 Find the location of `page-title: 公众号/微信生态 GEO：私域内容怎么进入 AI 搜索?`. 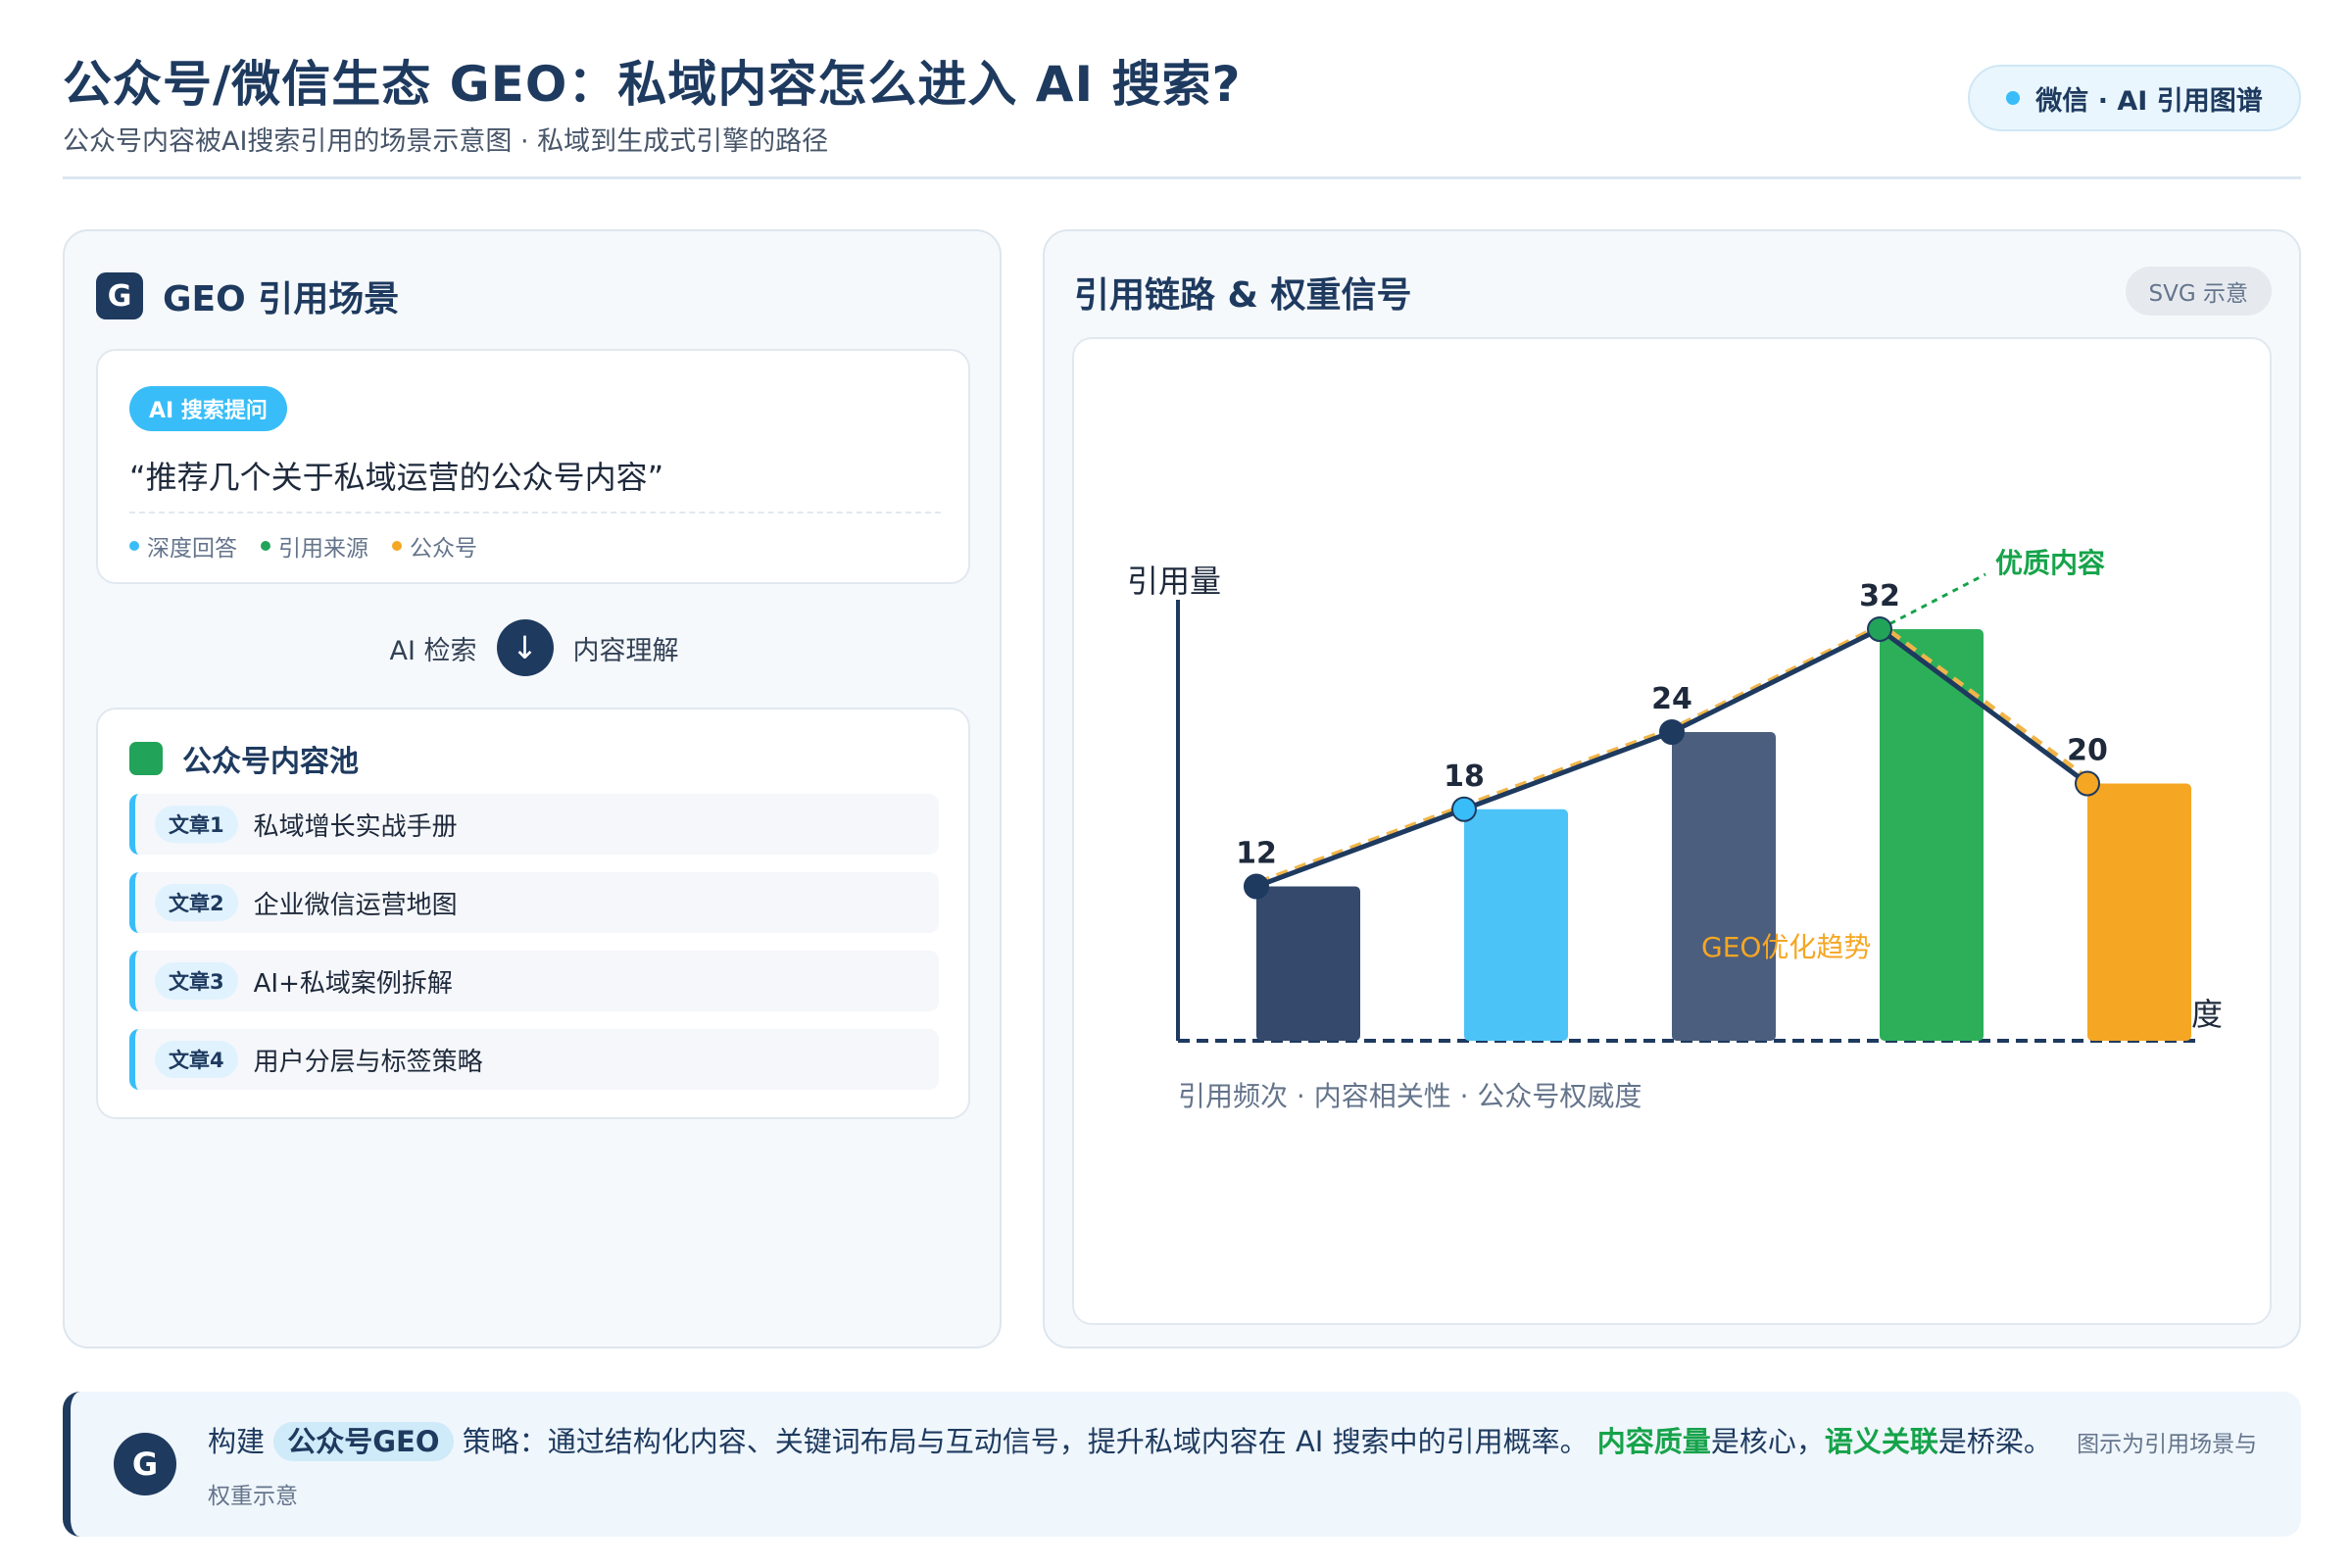

page-title: 公众号/微信生态 GEO：私域内容怎么进入 AI 搜索? is located at coordinates (652, 84).